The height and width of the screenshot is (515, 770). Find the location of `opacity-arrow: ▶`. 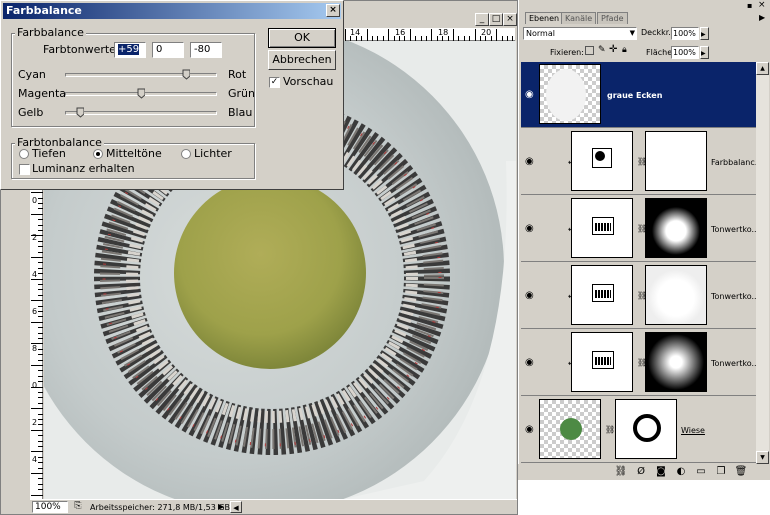

opacity-arrow: ▶ is located at coordinates (704, 33).